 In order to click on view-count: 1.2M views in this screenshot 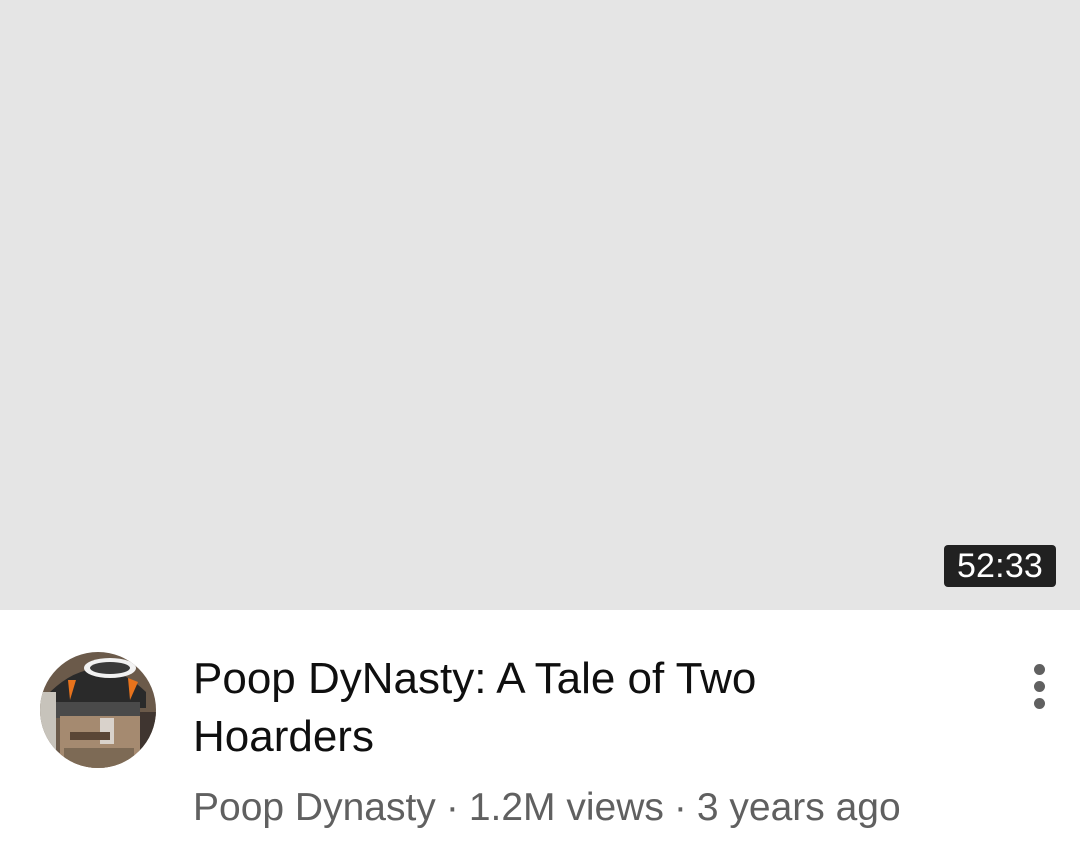, I will do `click(566, 807)`.